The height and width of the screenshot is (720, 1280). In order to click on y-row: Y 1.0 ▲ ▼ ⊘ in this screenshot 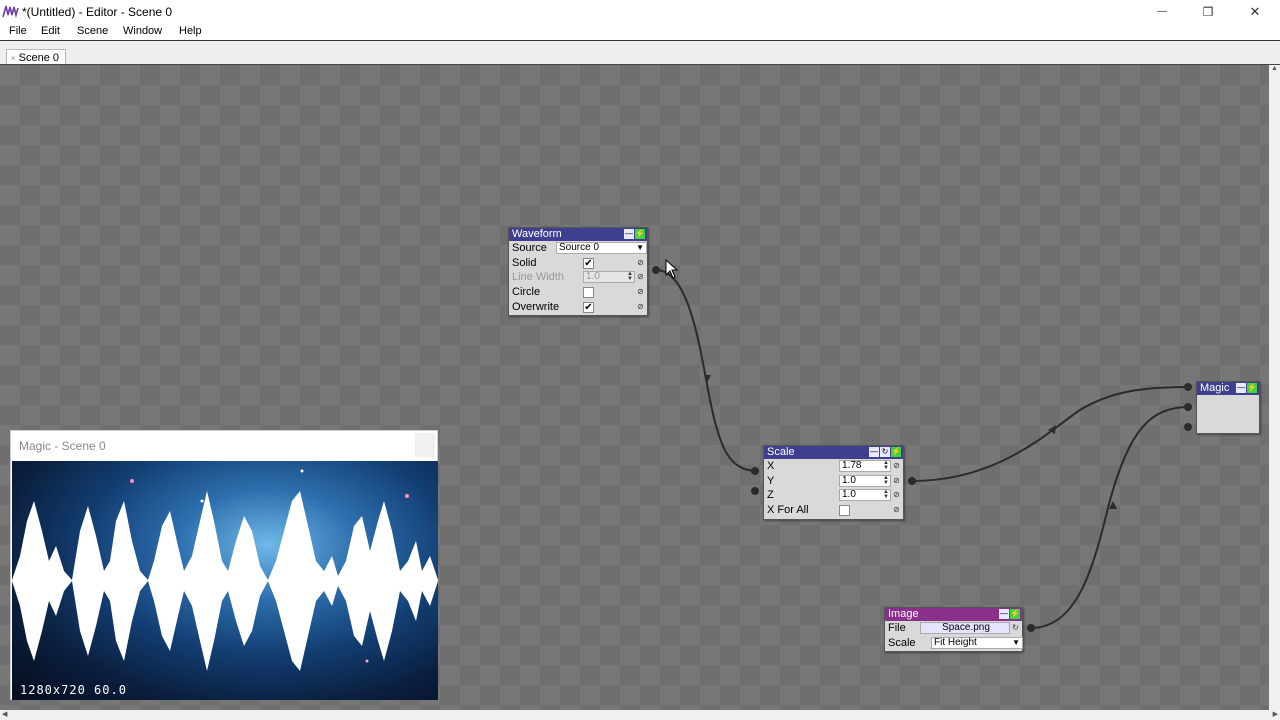, I will do `click(833, 481)`.